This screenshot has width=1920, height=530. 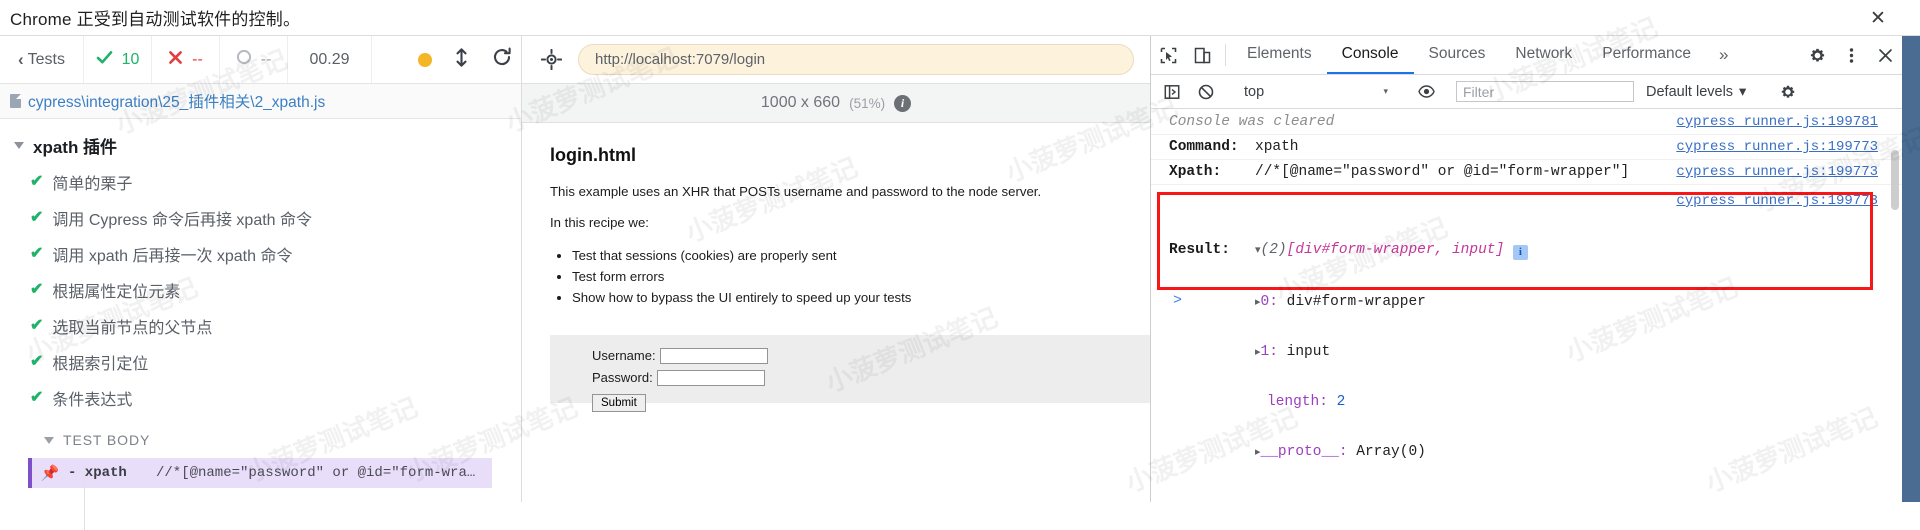 I want to click on result-child-0: ▸0: div#form-wrapper, so click(x=1535, y=302).